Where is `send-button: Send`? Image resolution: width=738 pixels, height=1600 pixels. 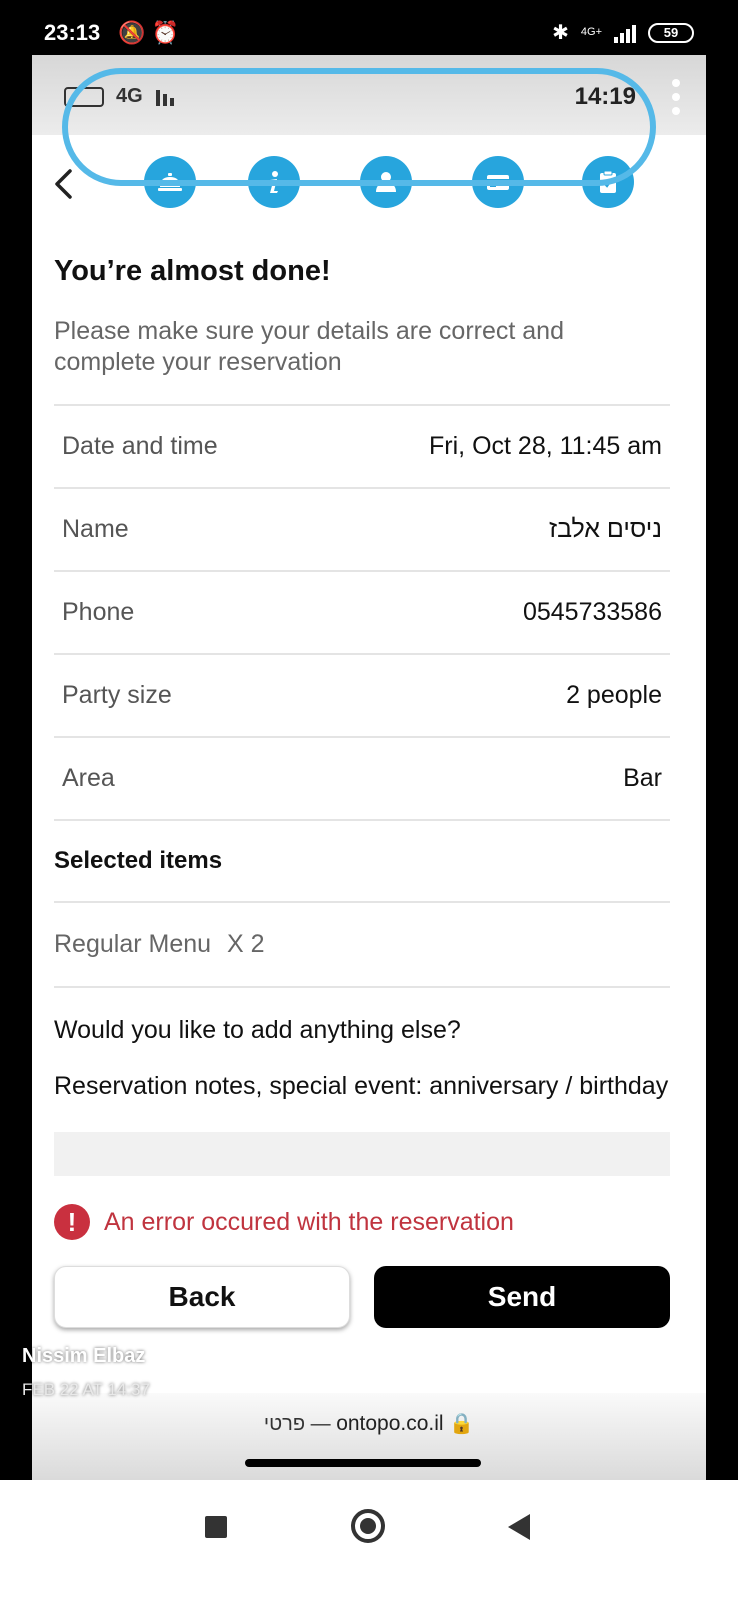 send-button: Send is located at coordinates (522, 1297).